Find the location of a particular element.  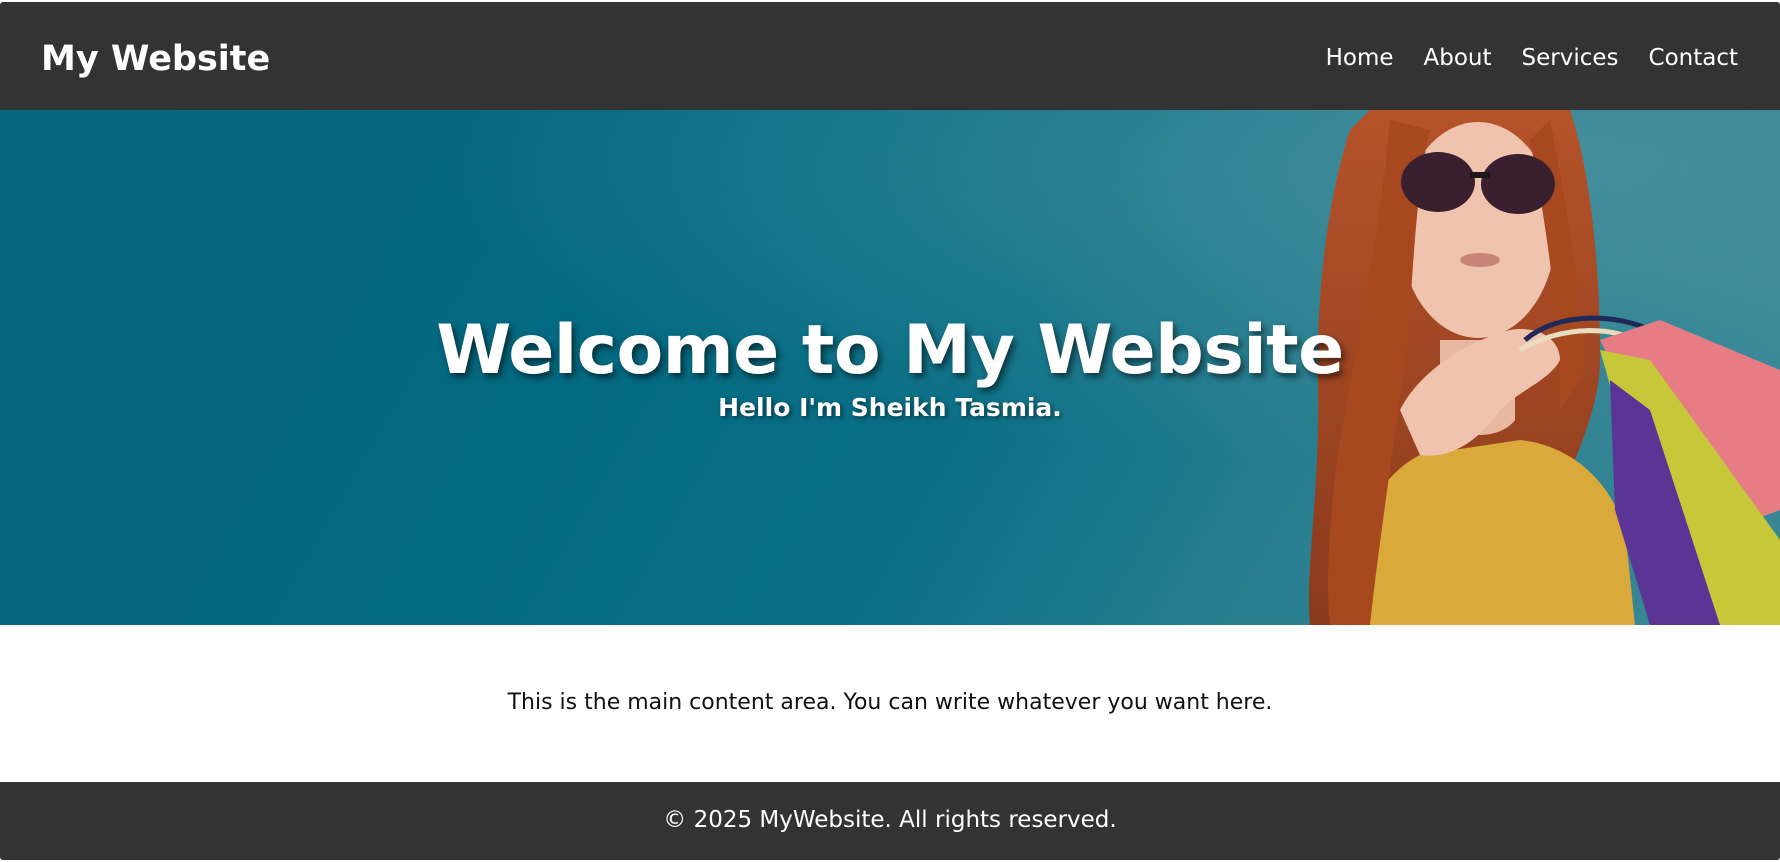

nav-link-about: About is located at coordinates (1458, 58).